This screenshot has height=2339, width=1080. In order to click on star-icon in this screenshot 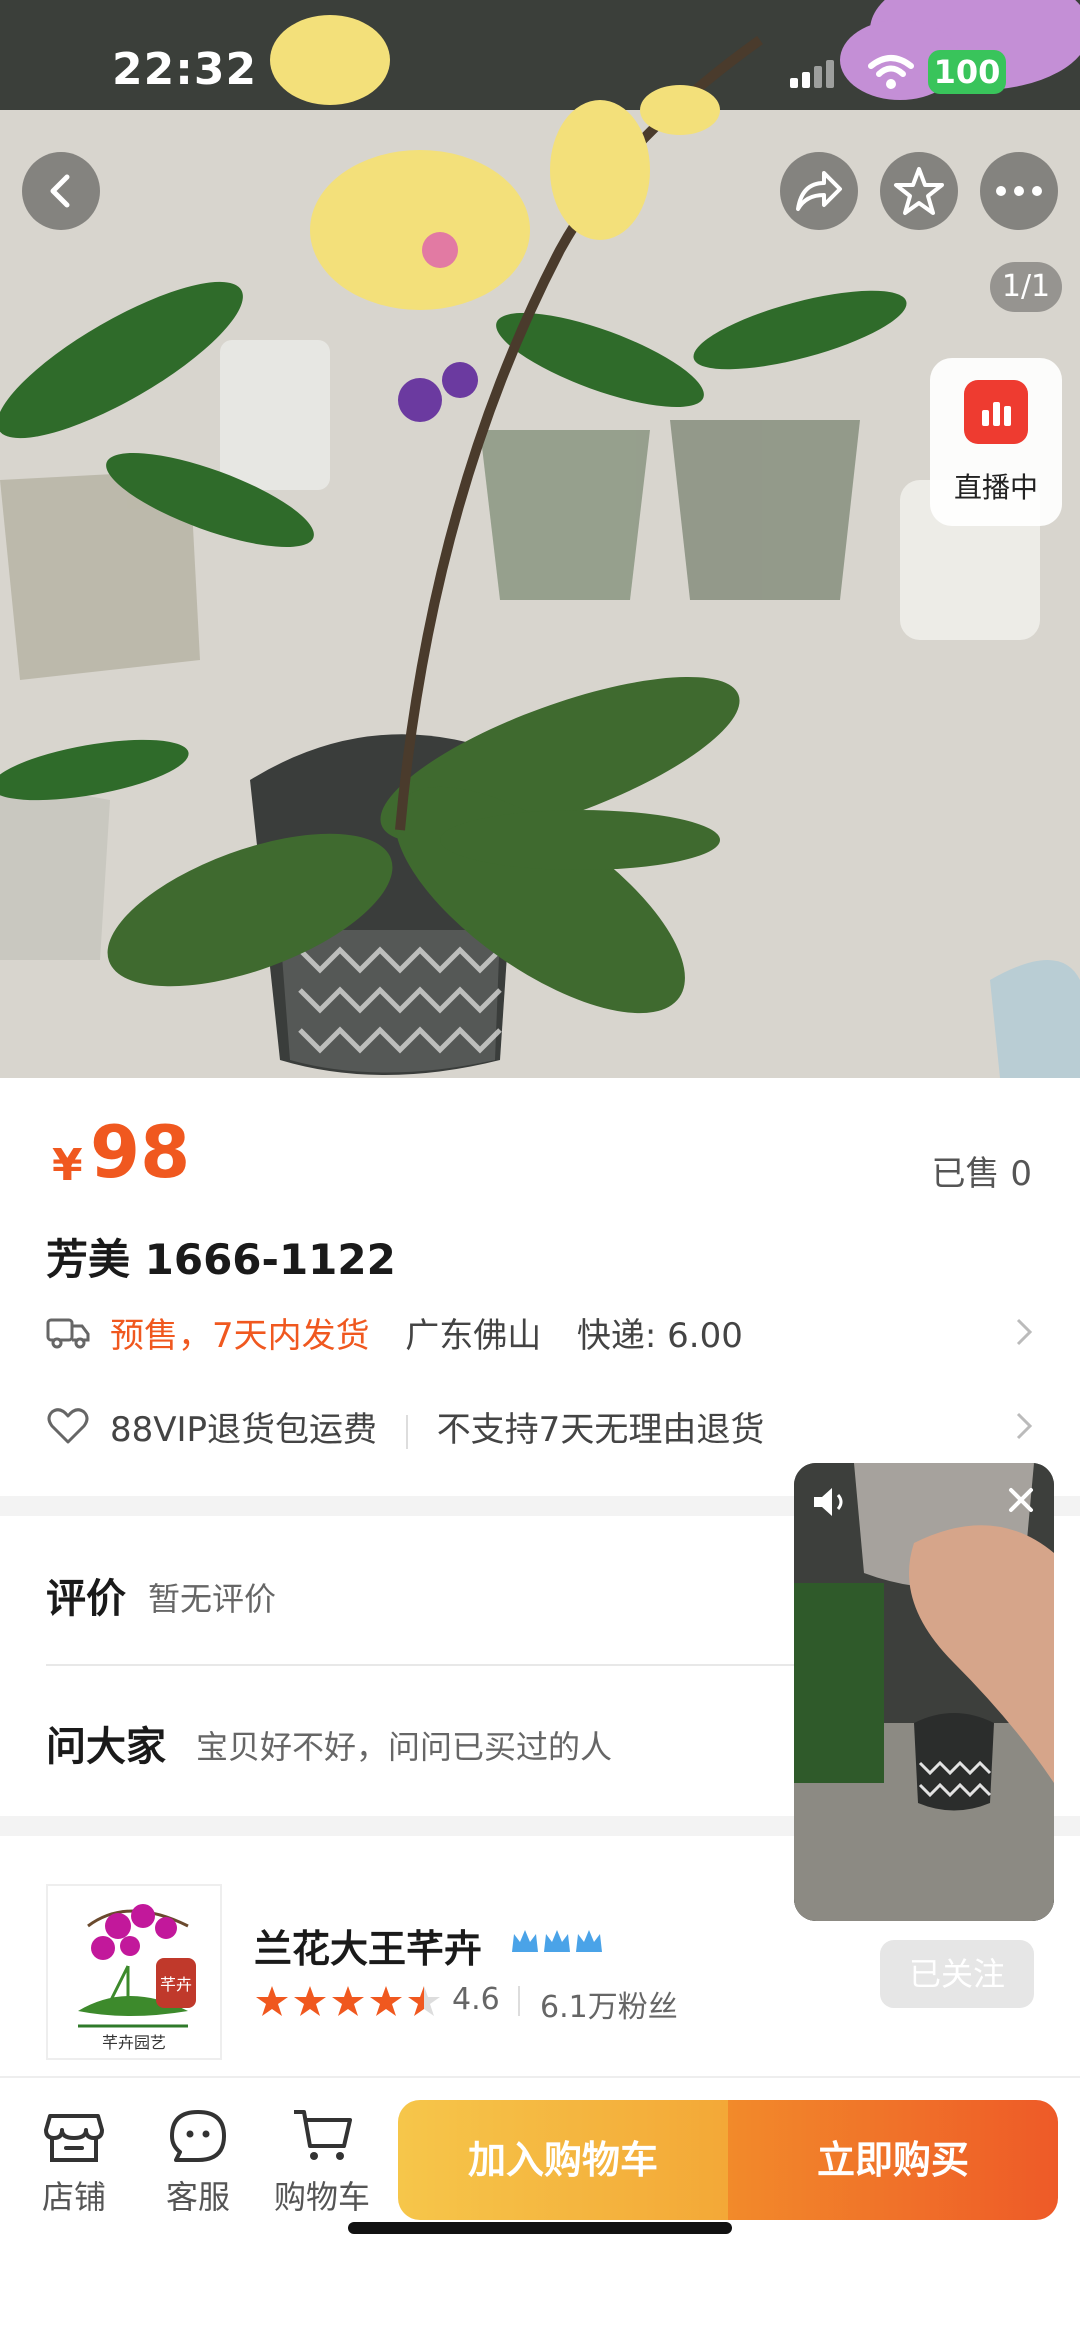, I will do `click(348, 2001)`.